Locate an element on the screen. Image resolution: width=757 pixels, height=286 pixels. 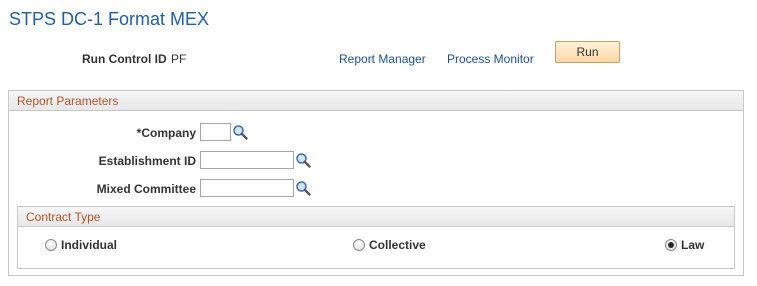
contract-type-collective-option: Collective is located at coordinates (389, 245).